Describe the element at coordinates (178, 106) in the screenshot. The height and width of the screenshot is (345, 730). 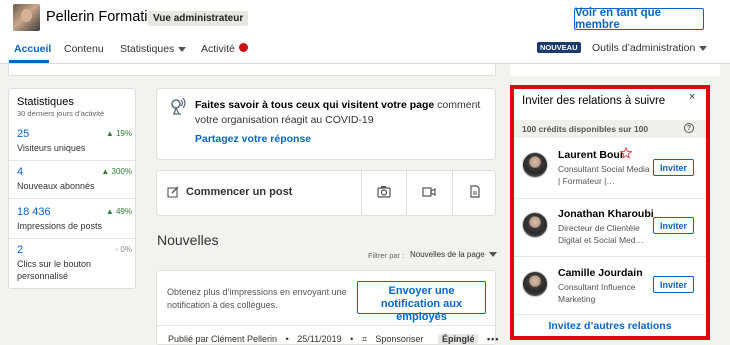
I see `broadcast-icon` at that location.